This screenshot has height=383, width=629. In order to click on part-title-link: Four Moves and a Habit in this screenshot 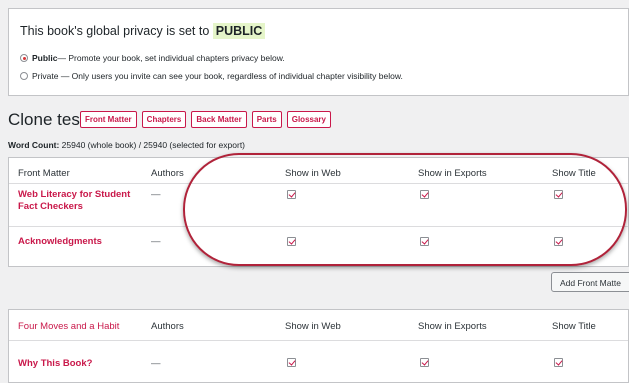, I will do `click(68, 326)`.